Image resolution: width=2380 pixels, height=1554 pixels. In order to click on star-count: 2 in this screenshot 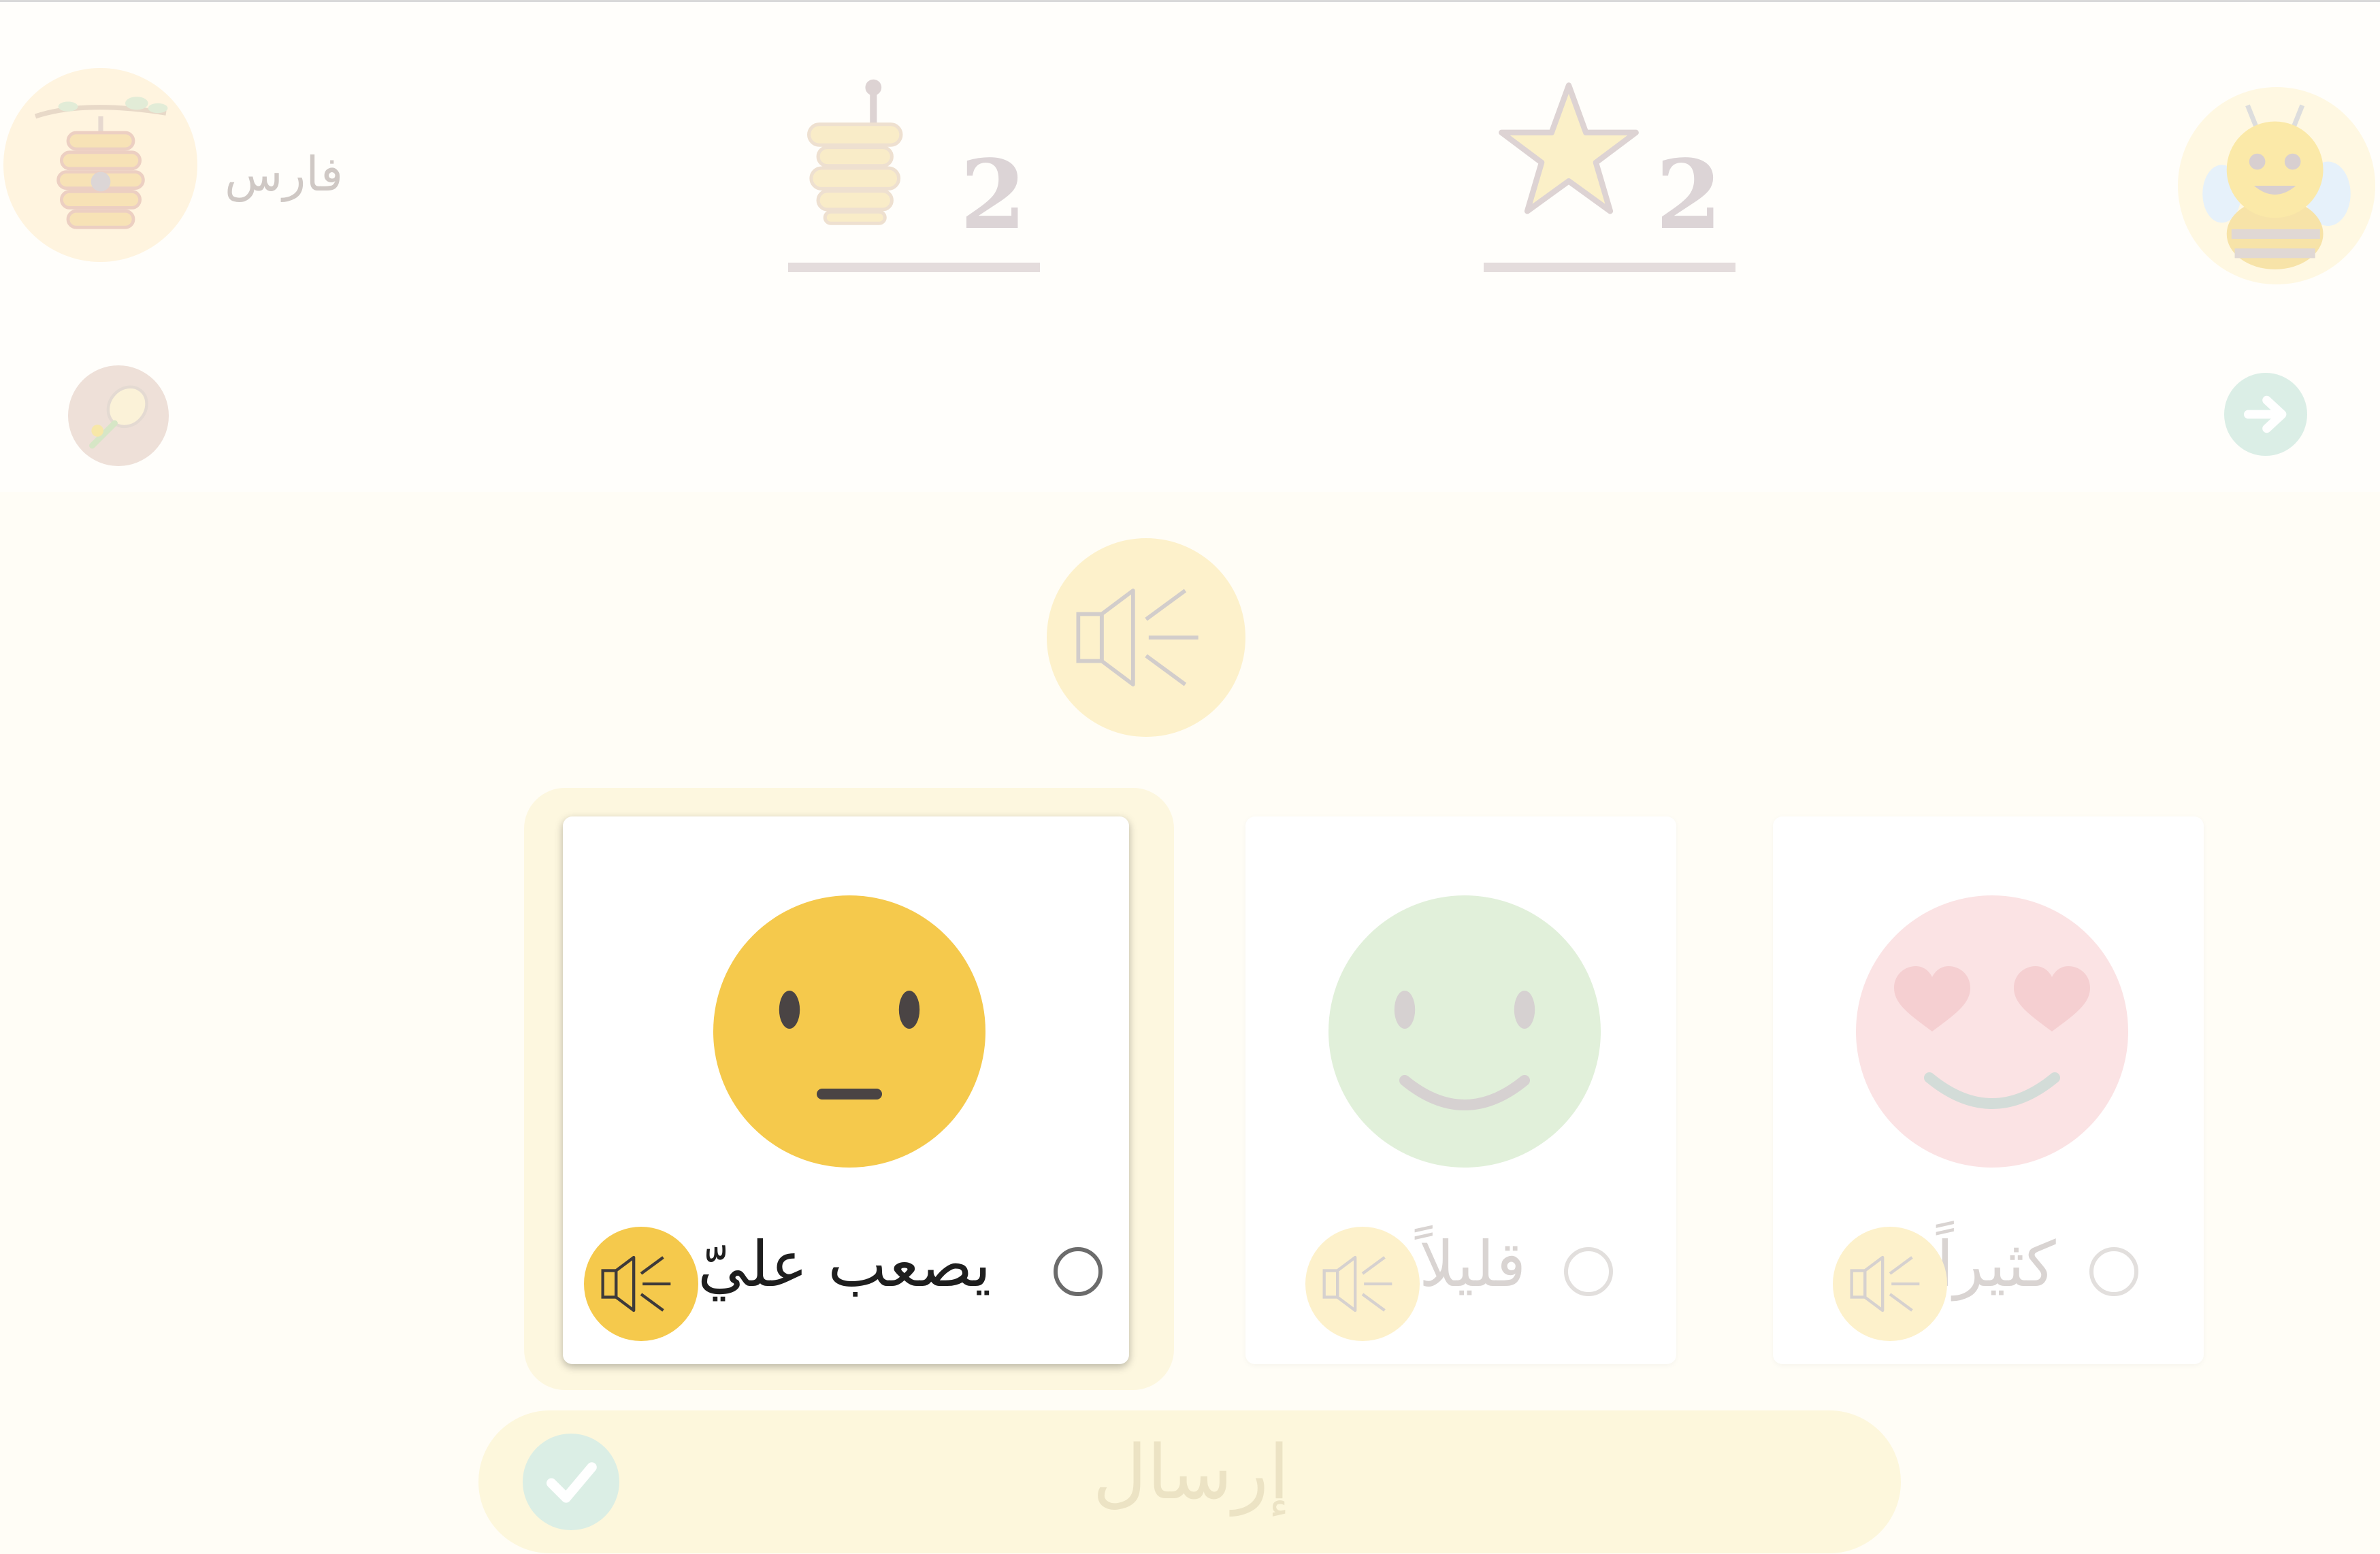, I will do `click(1688, 195)`.